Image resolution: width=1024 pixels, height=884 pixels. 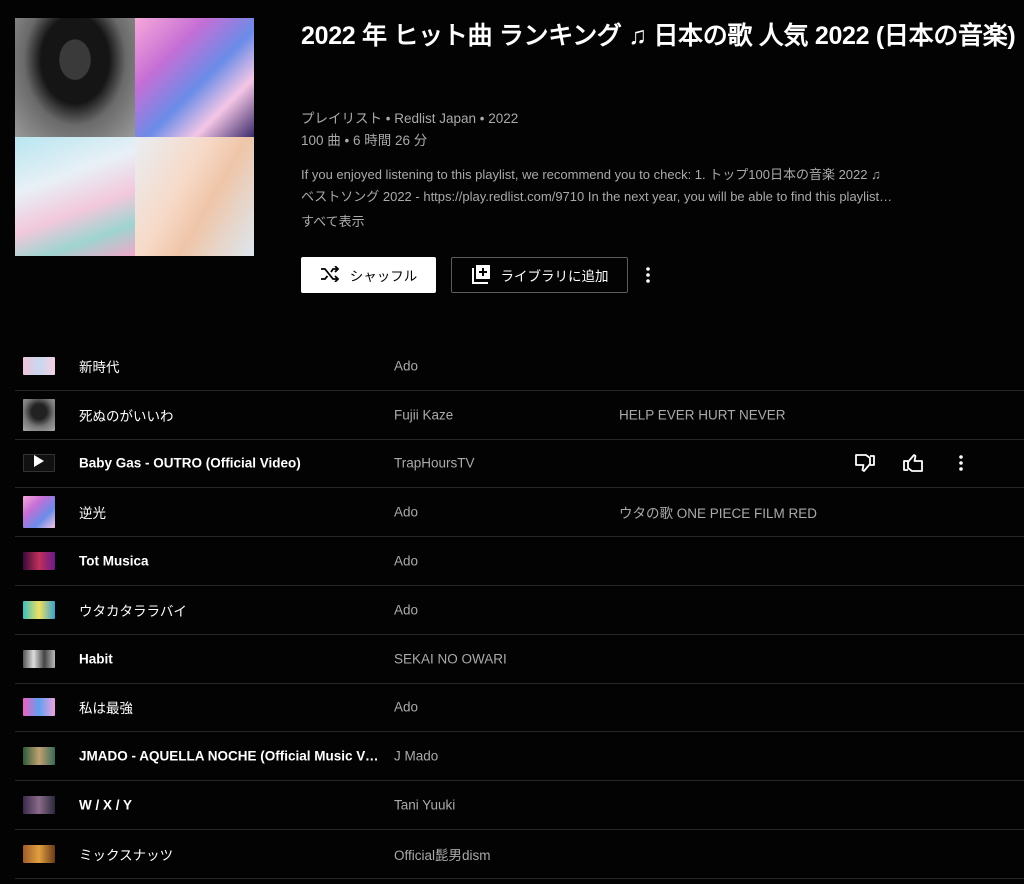 What do you see at coordinates (450, 658) in the screenshot?
I see `track-artist: SEKAI NO OWARI` at bounding box center [450, 658].